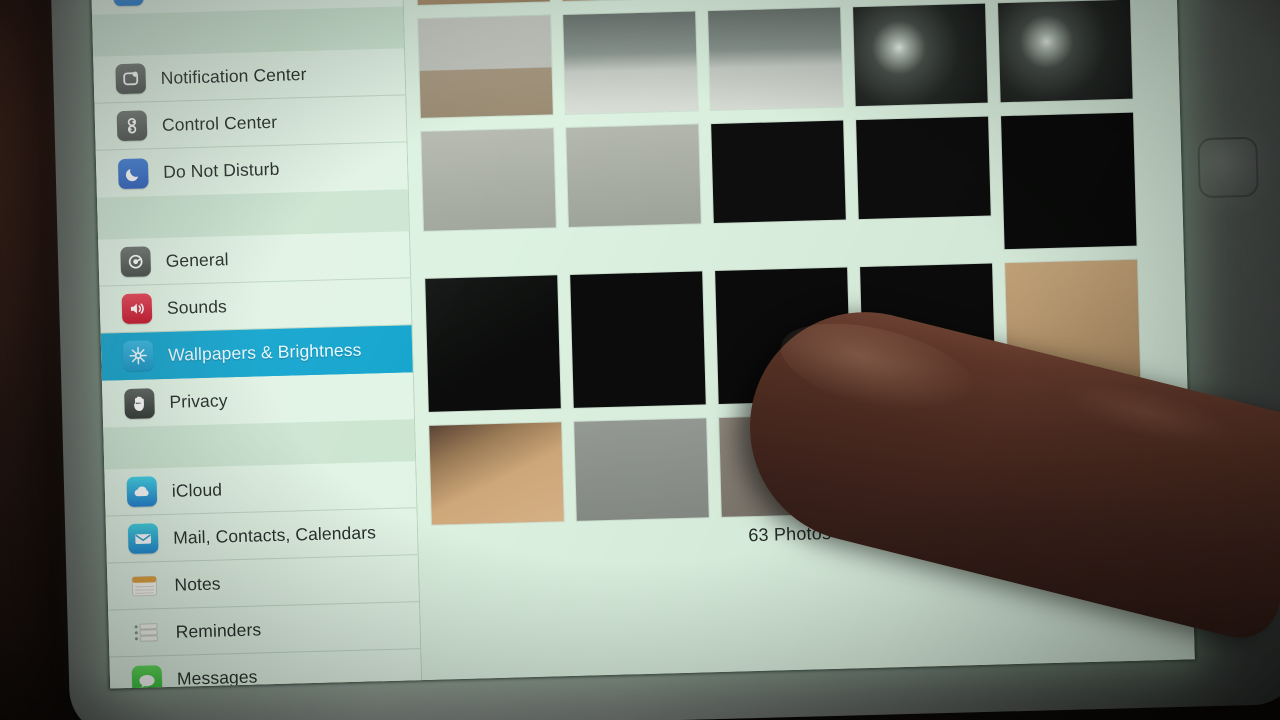  I want to click on notification-center-icon, so click(131, 79).